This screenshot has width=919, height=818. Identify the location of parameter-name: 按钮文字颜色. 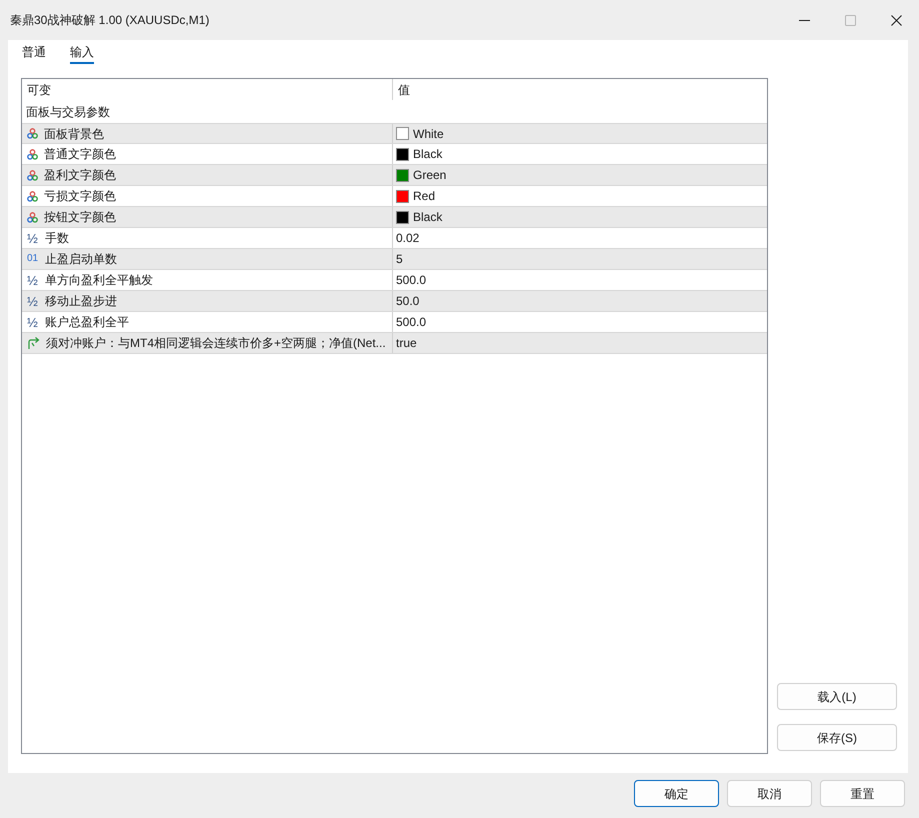
(80, 217).